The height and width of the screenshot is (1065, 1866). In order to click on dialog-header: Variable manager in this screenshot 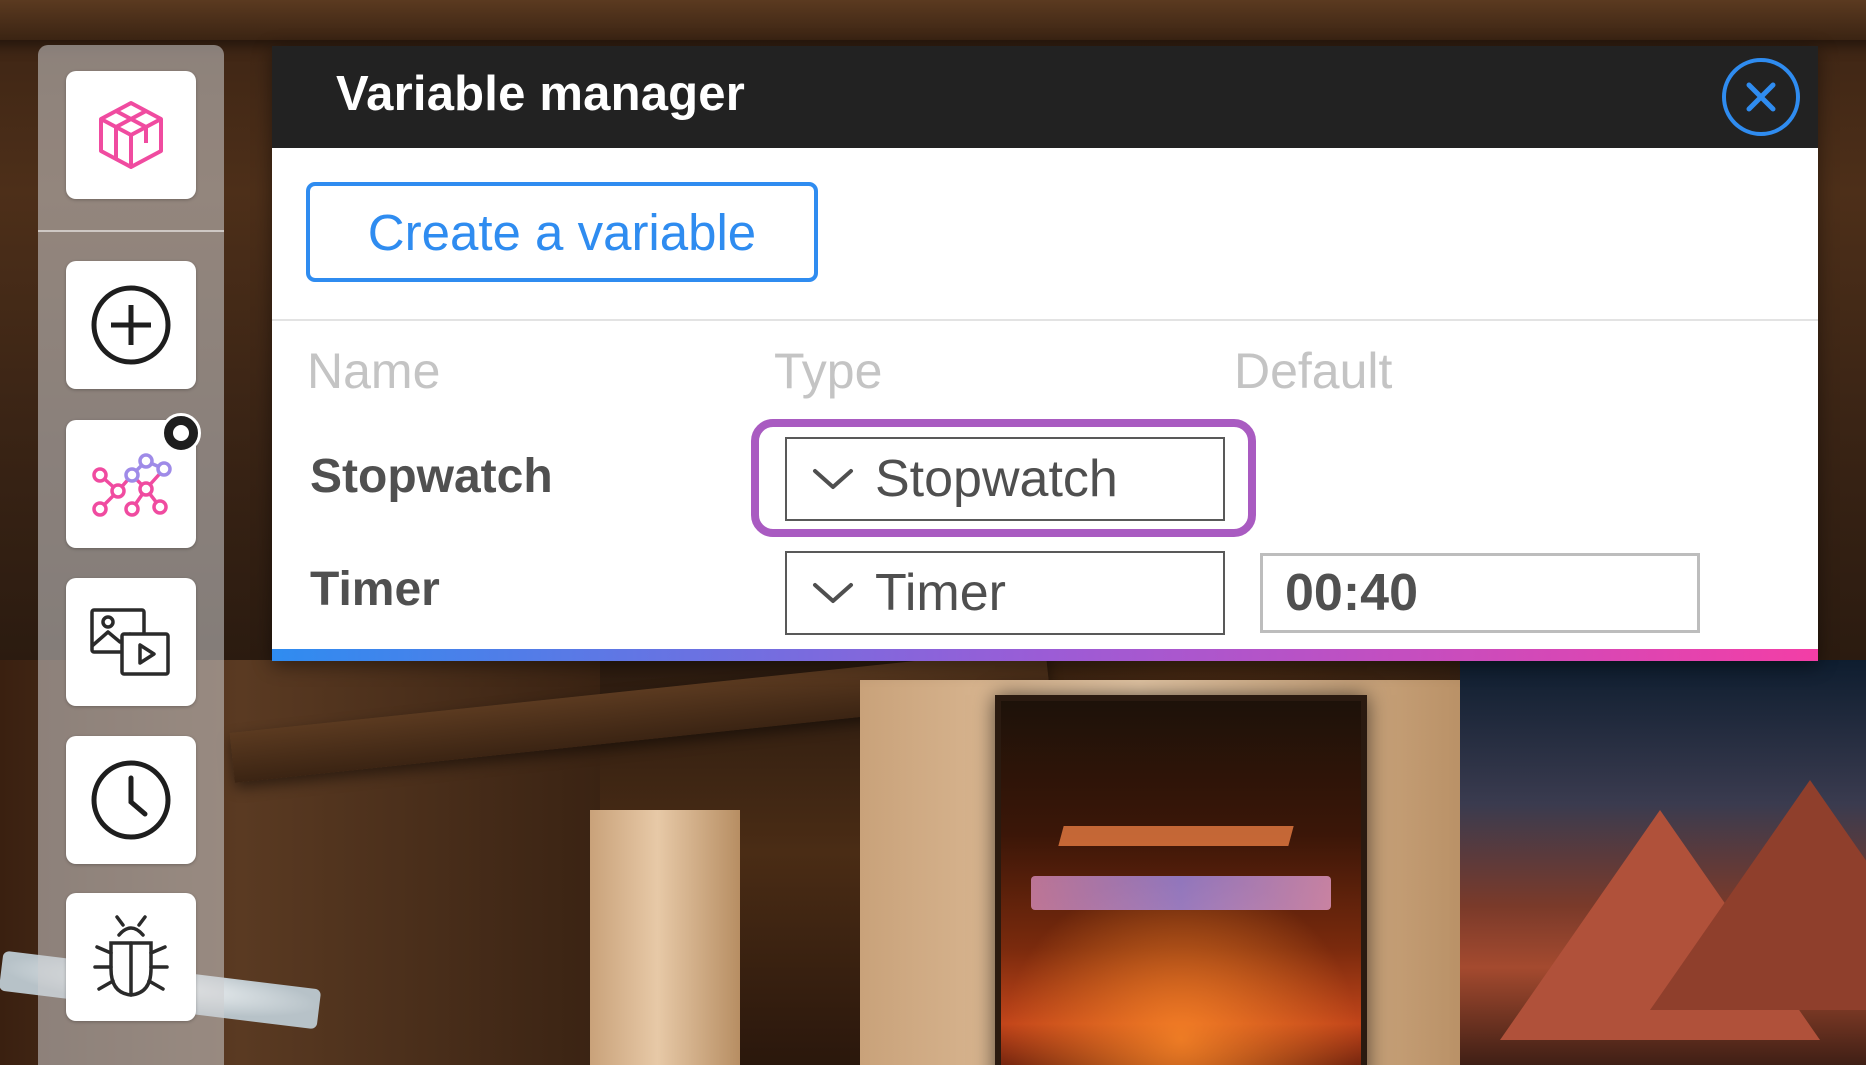, I will do `click(1045, 97)`.